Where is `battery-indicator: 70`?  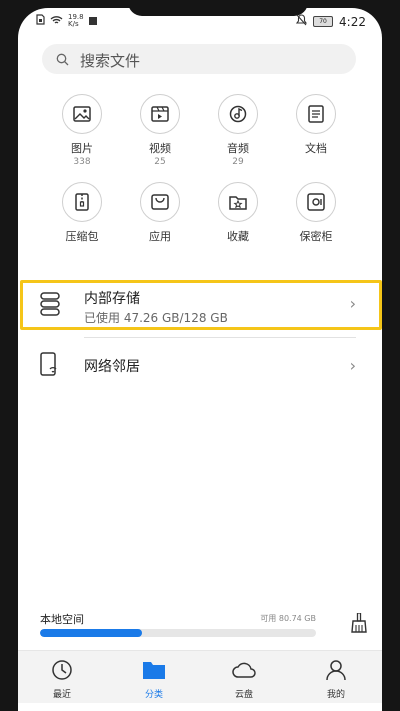
battery-indicator: 70 is located at coordinates (323, 21).